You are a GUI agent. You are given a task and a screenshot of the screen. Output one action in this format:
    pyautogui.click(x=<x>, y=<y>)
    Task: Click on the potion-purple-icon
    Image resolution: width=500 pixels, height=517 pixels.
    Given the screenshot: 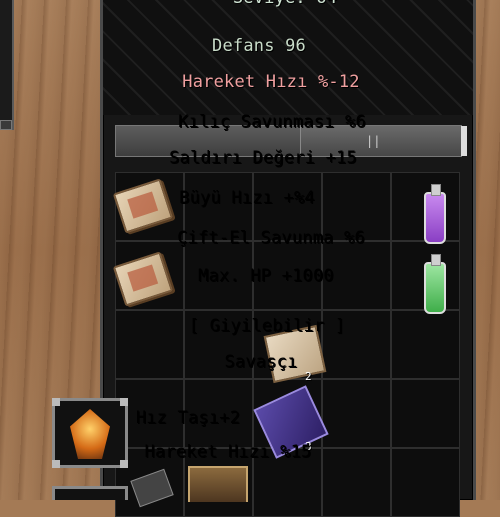 What is the action you would take?
    pyautogui.click(x=435, y=214)
    